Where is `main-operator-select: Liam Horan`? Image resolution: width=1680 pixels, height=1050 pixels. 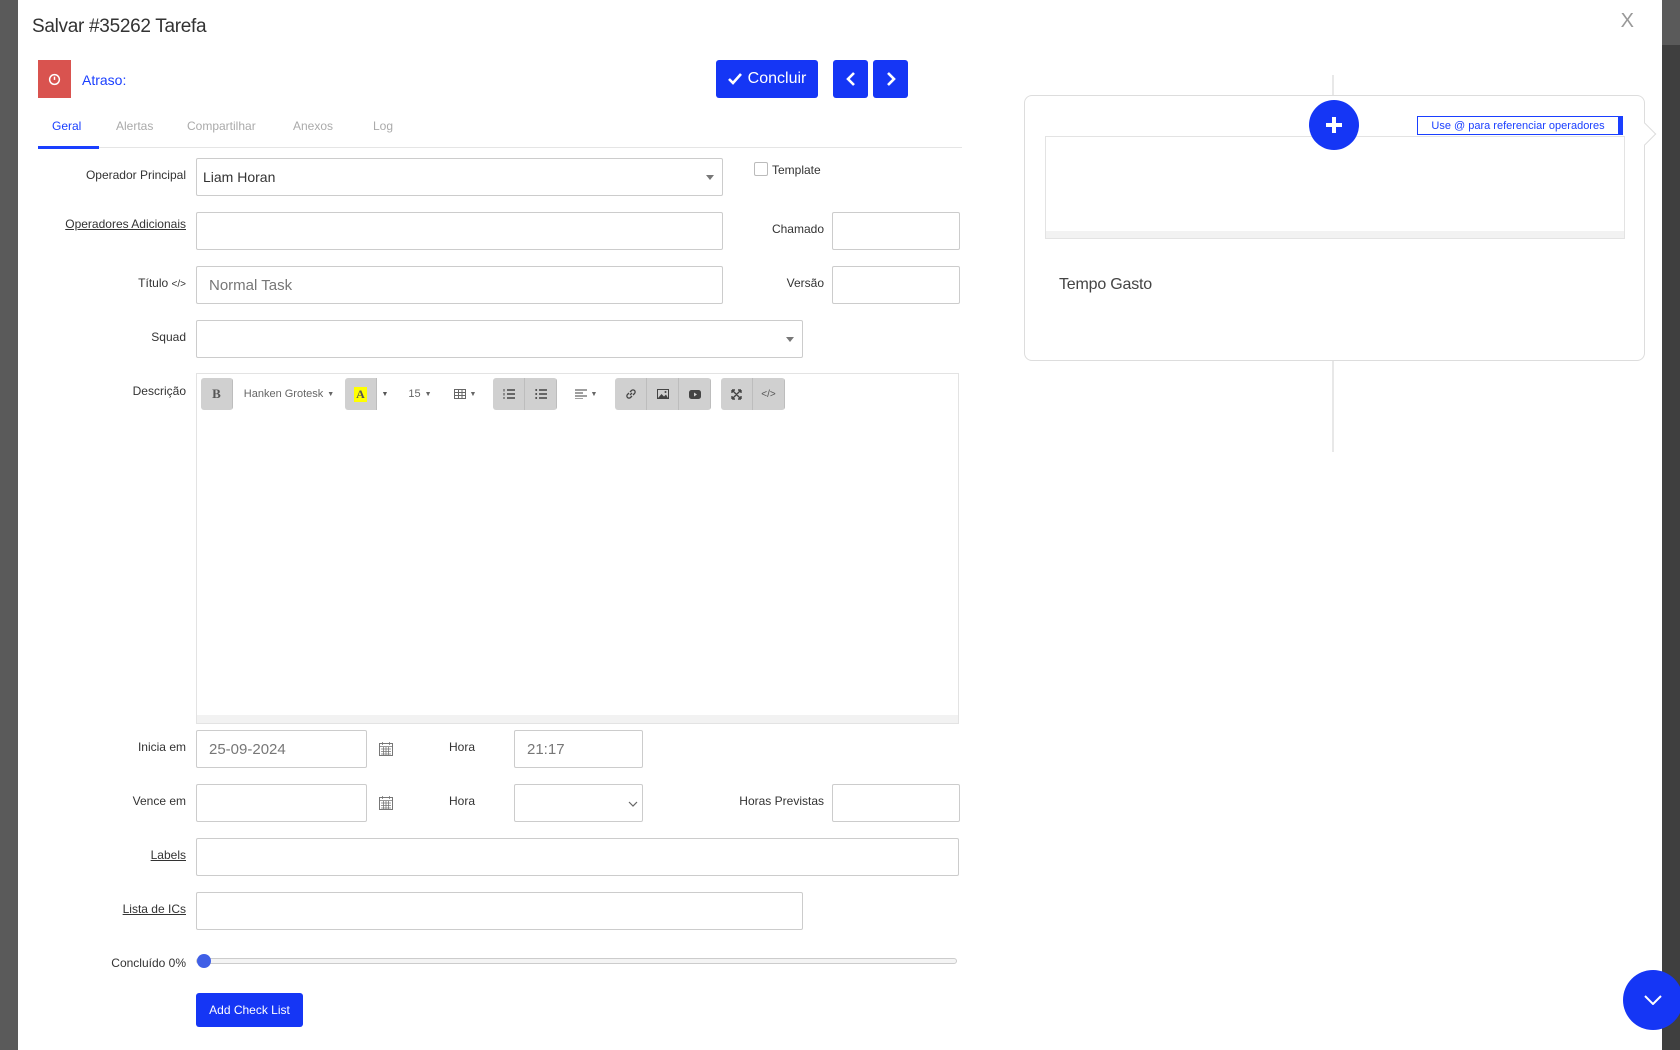
main-operator-select: Liam Horan is located at coordinates (459, 177).